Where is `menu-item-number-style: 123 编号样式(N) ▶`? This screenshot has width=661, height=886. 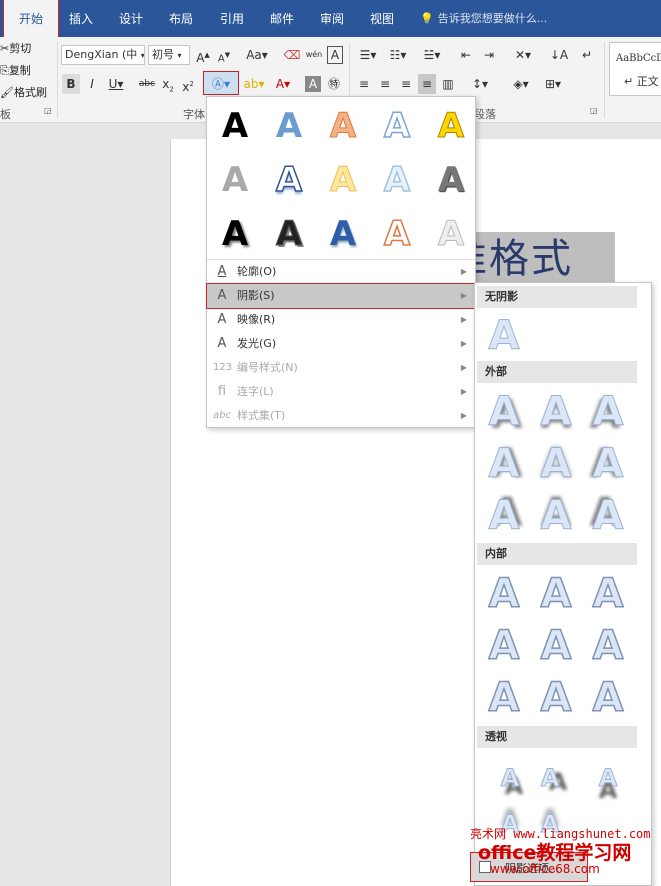 menu-item-number-style: 123 编号样式(N) ▶ is located at coordinates (341, 368).